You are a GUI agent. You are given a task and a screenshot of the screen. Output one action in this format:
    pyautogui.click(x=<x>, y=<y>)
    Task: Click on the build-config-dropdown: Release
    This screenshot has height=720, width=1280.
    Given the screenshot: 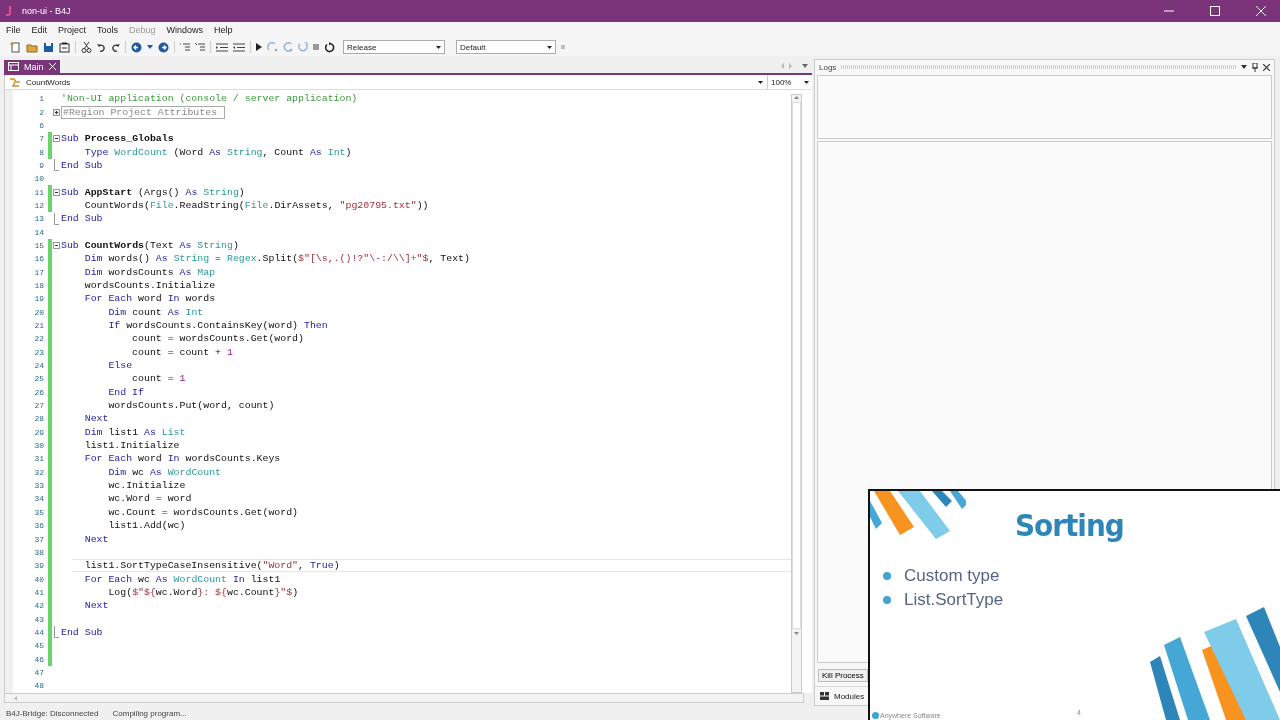 What is the action you would take?
    pyautogui.click(x=394, y=47)
    